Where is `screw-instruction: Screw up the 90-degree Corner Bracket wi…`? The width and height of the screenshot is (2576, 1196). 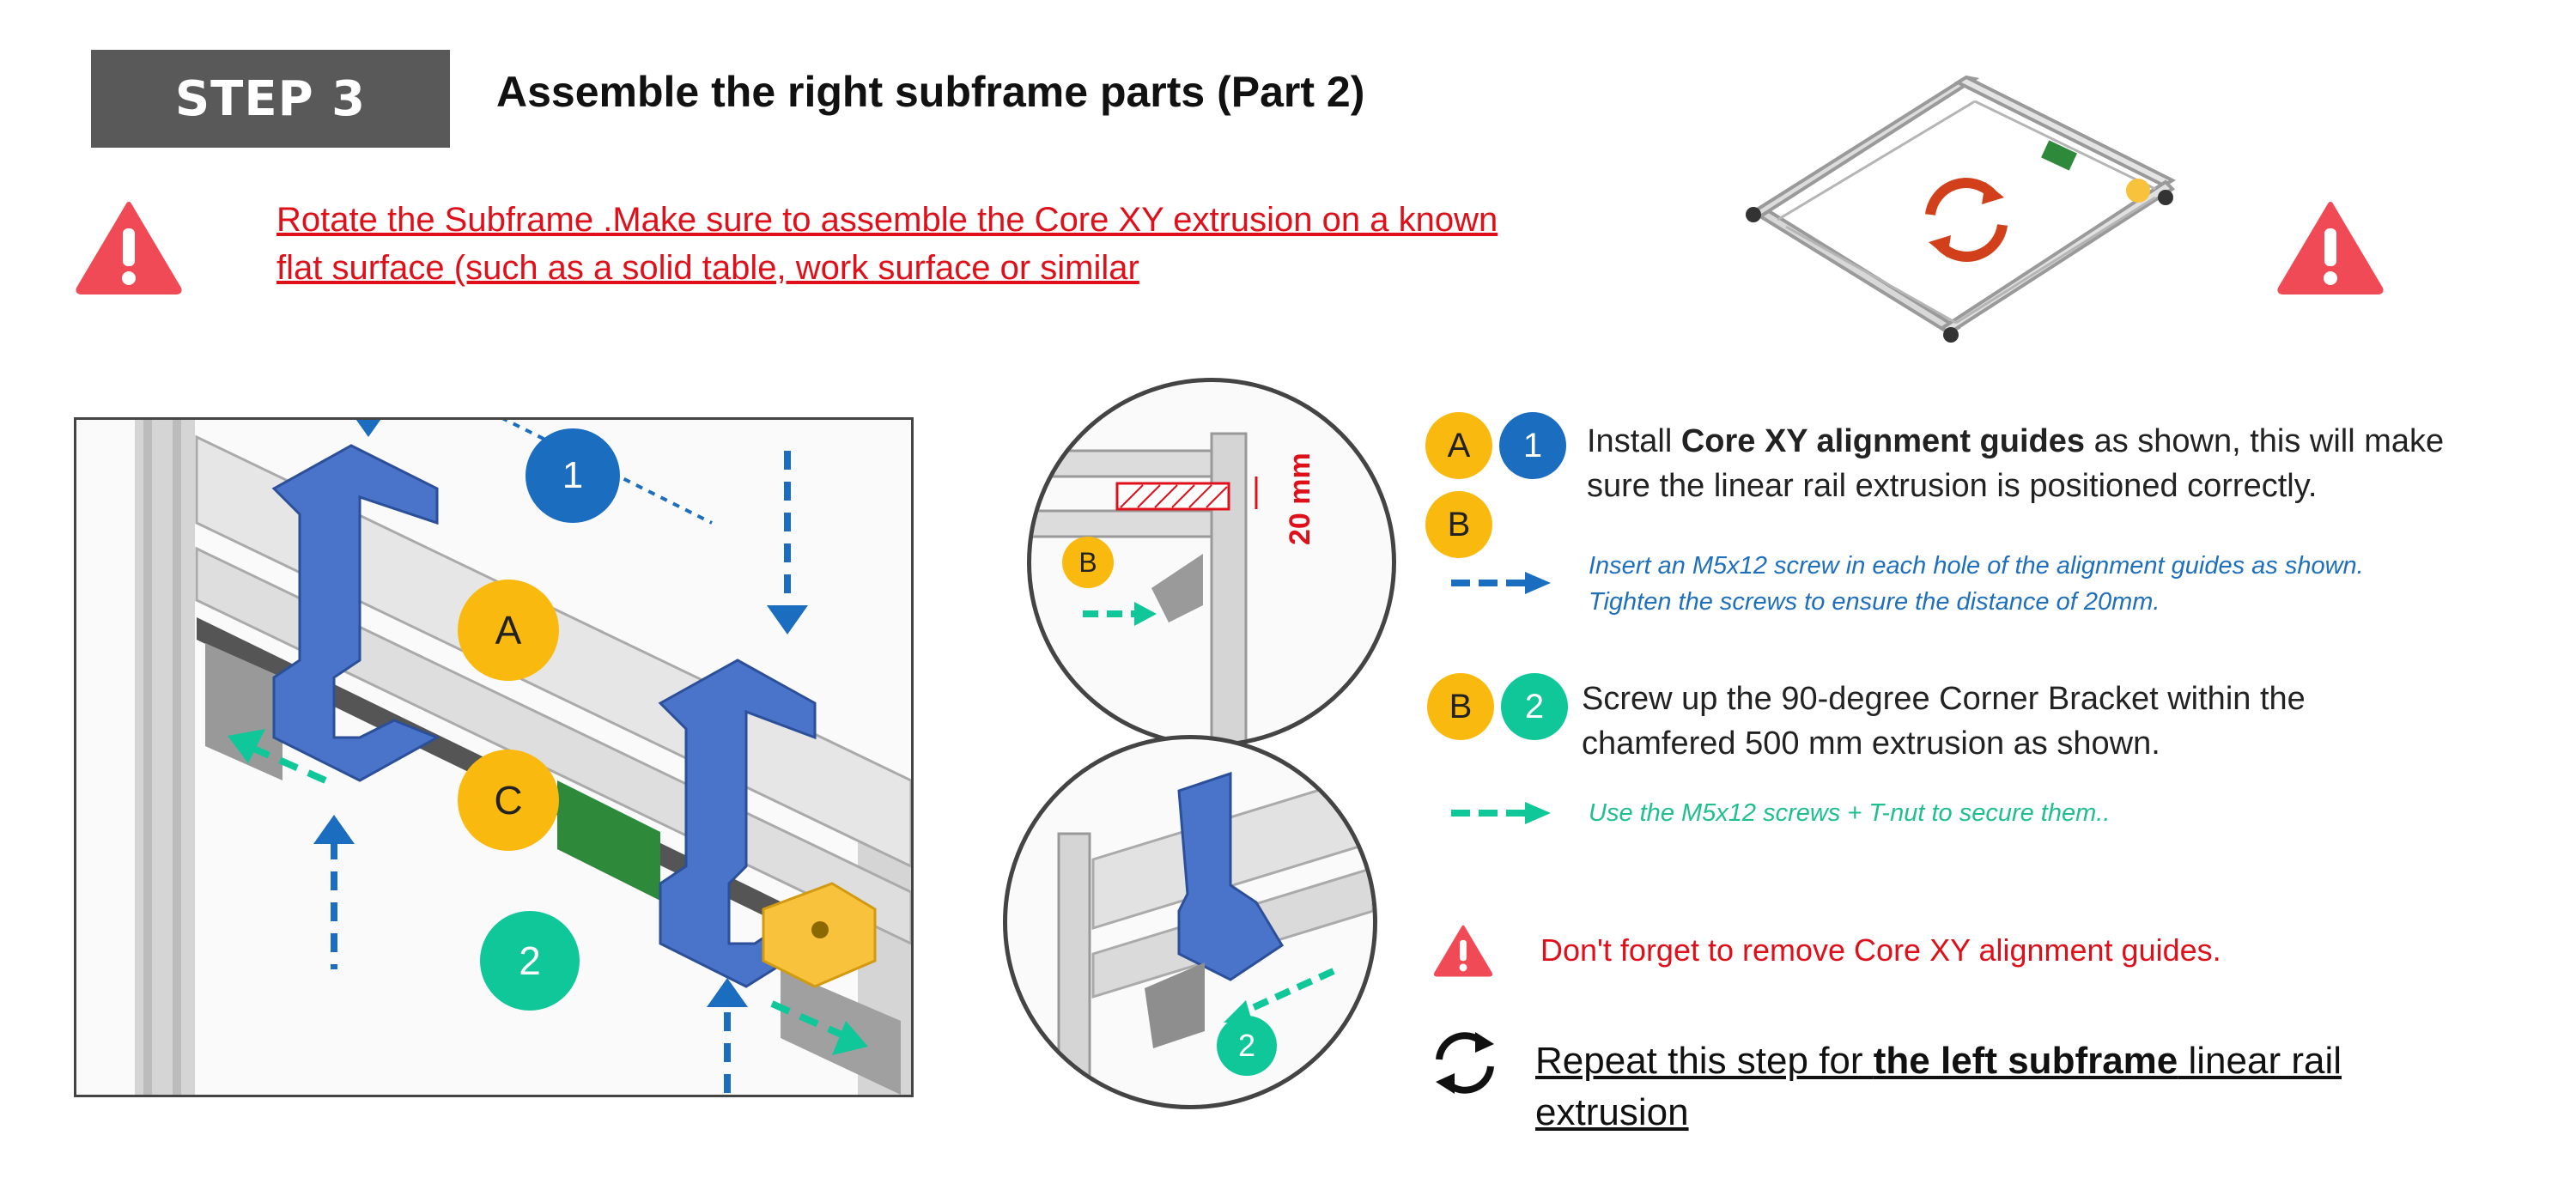
screw-instruction: Screw up the 90-degree Corner Bracket wi… is located at coordinates (1944, 721).